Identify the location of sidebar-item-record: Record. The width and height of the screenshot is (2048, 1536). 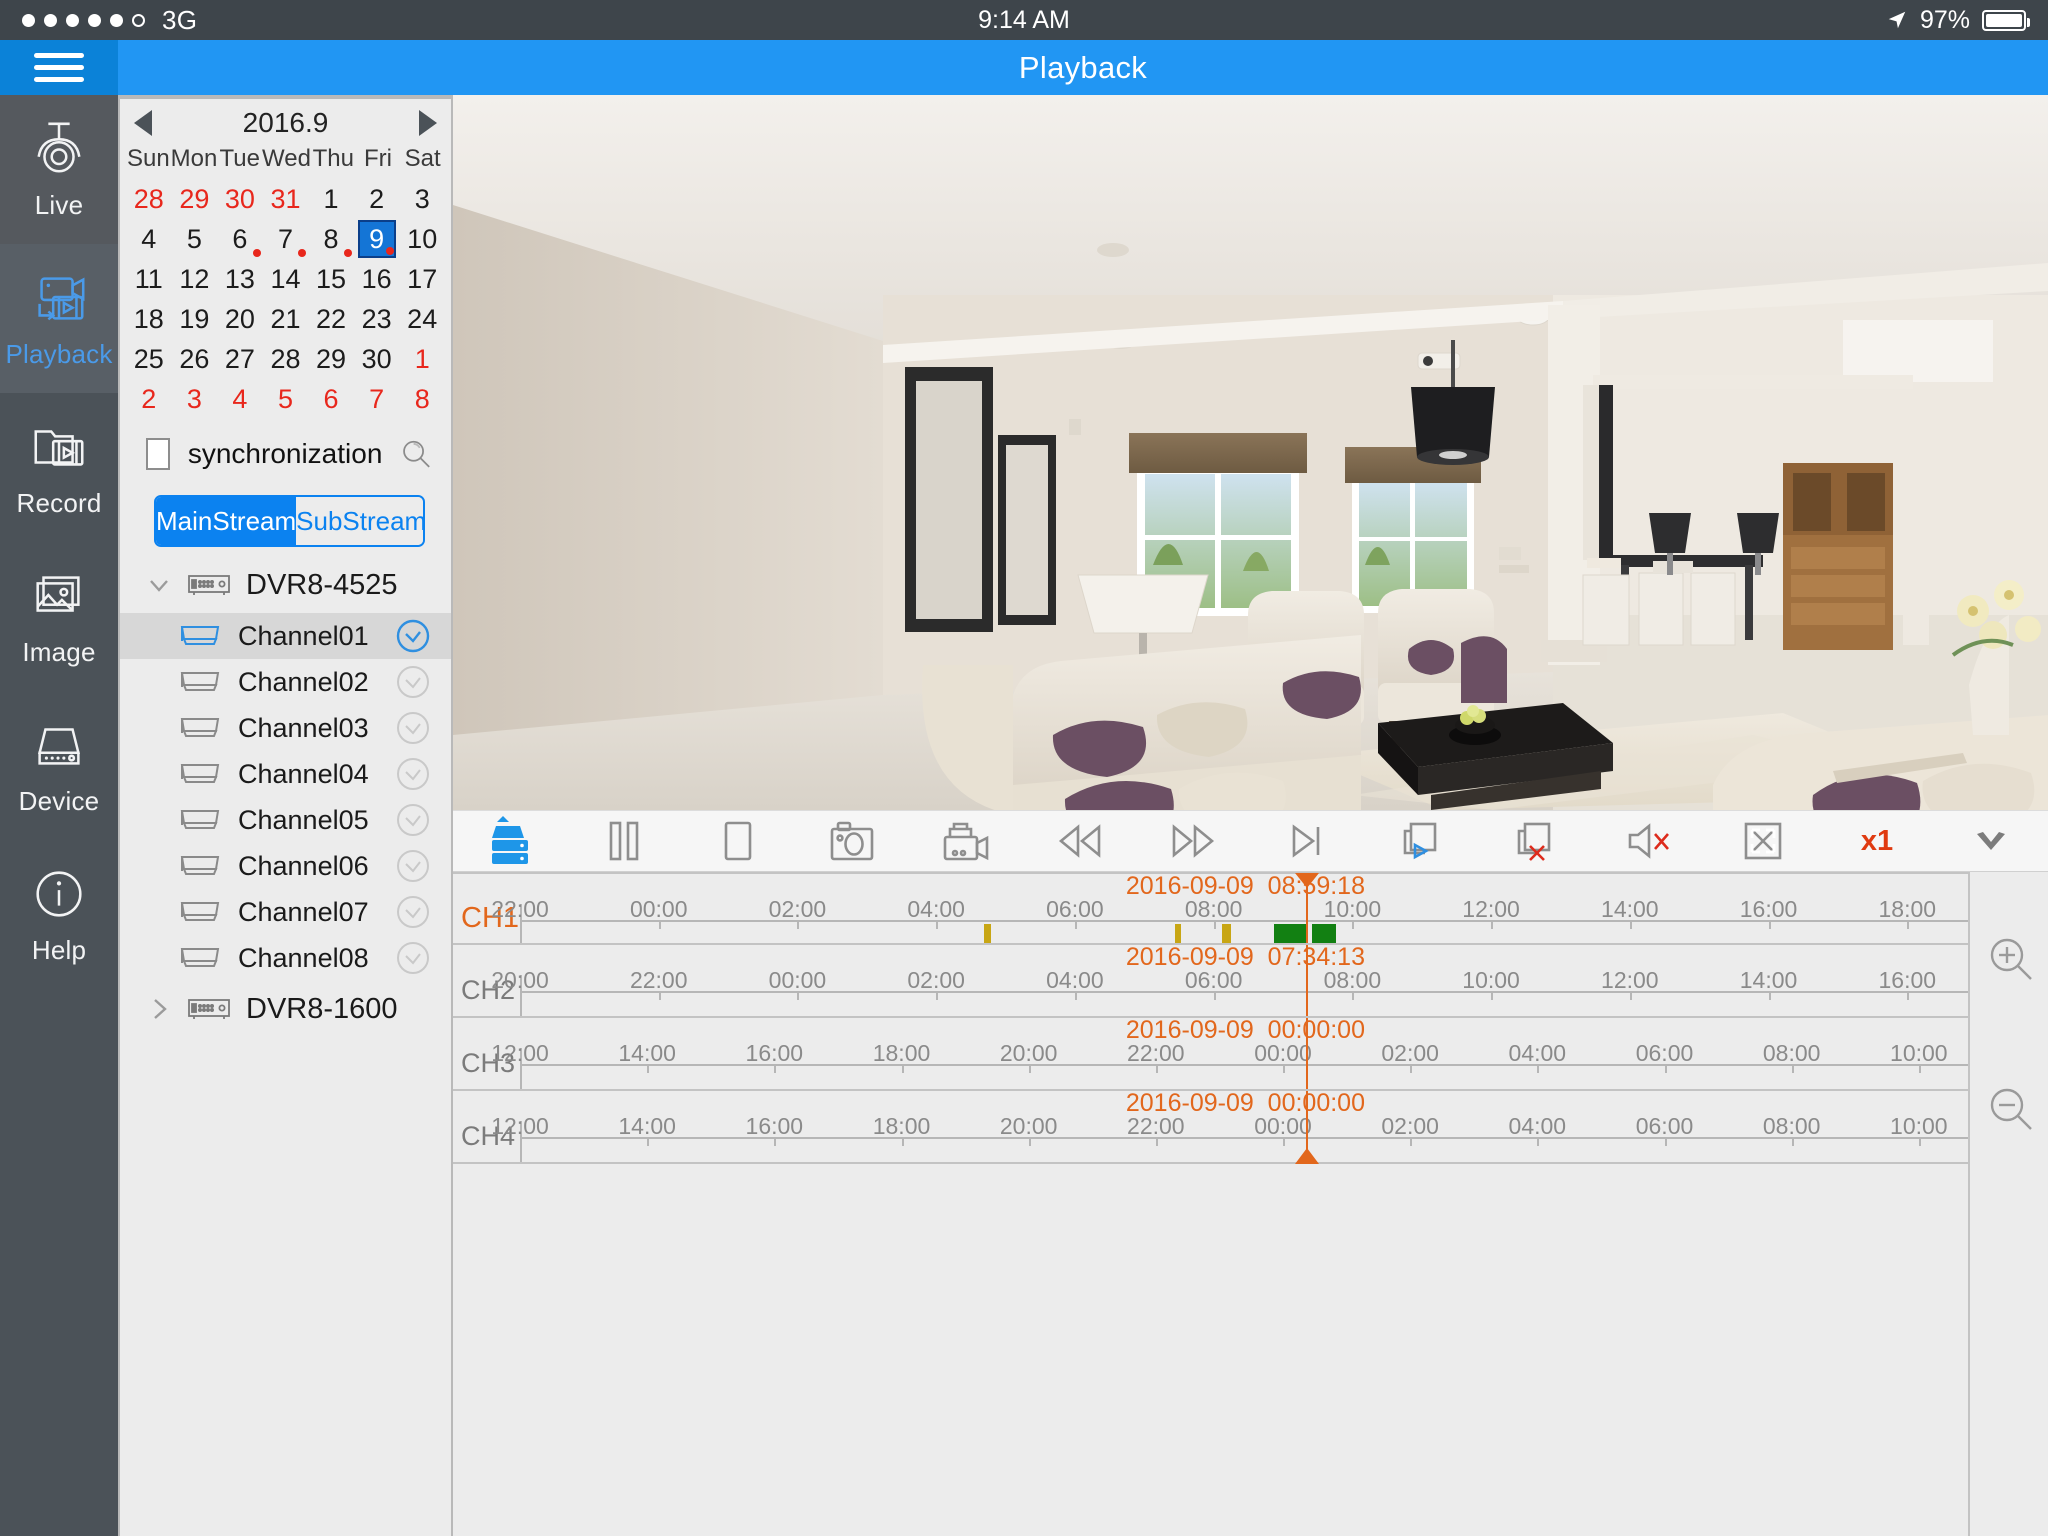
(59, 467).